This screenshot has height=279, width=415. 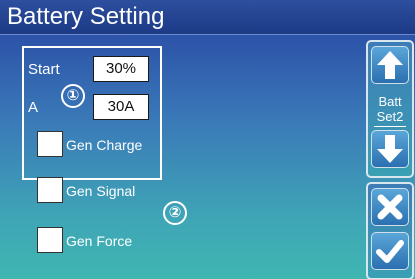 I want to click on gen-charge-checkbox, so click(x=50, y=144).